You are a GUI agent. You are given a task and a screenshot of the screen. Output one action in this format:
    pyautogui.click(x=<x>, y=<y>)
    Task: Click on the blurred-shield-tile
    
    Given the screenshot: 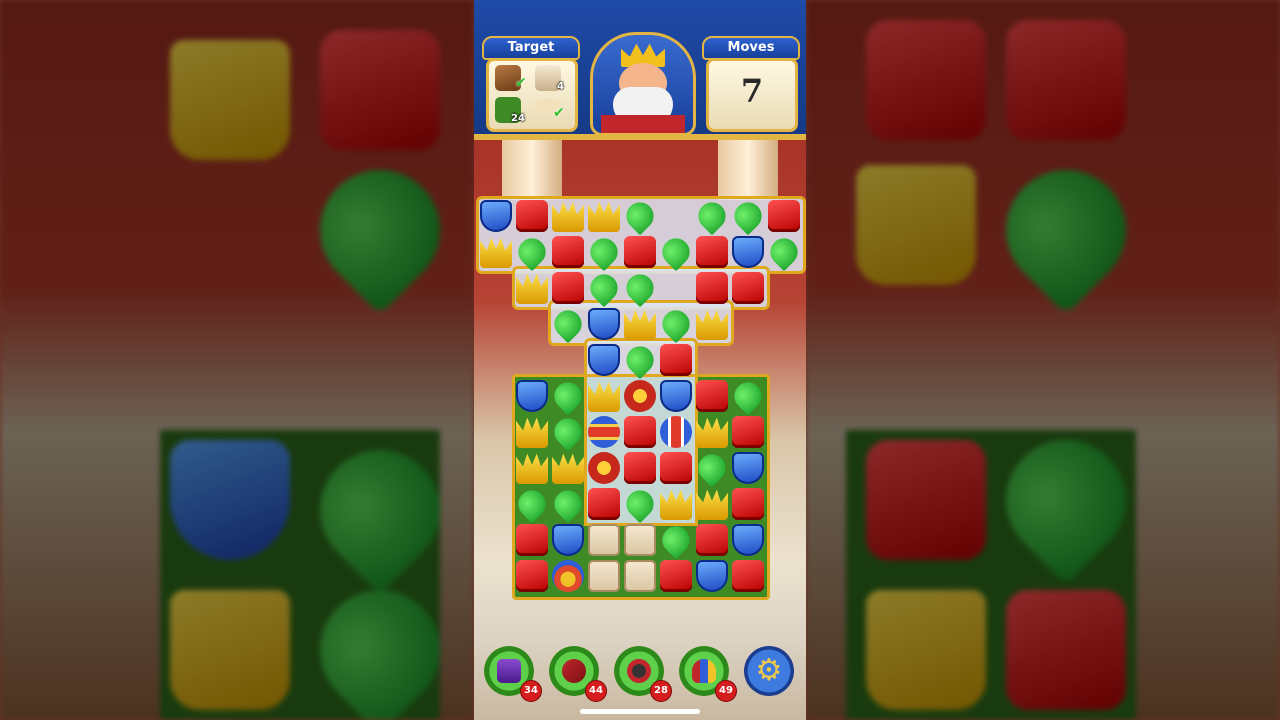 What is the action you would take?
    pyautogui.click(x=230, y=500)
    